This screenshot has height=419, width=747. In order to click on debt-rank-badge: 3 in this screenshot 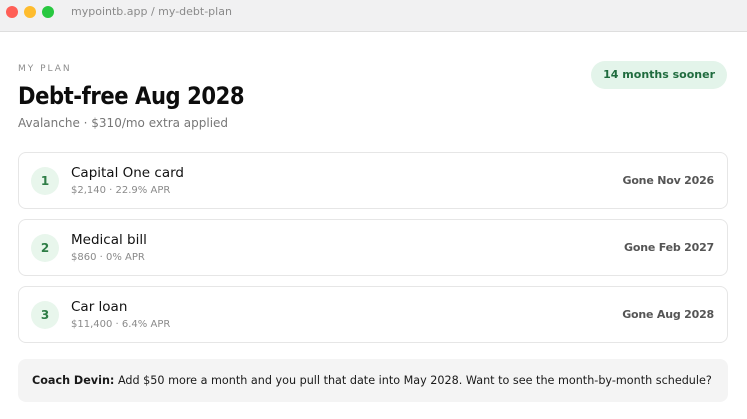, I will do `click(45, 315)`.